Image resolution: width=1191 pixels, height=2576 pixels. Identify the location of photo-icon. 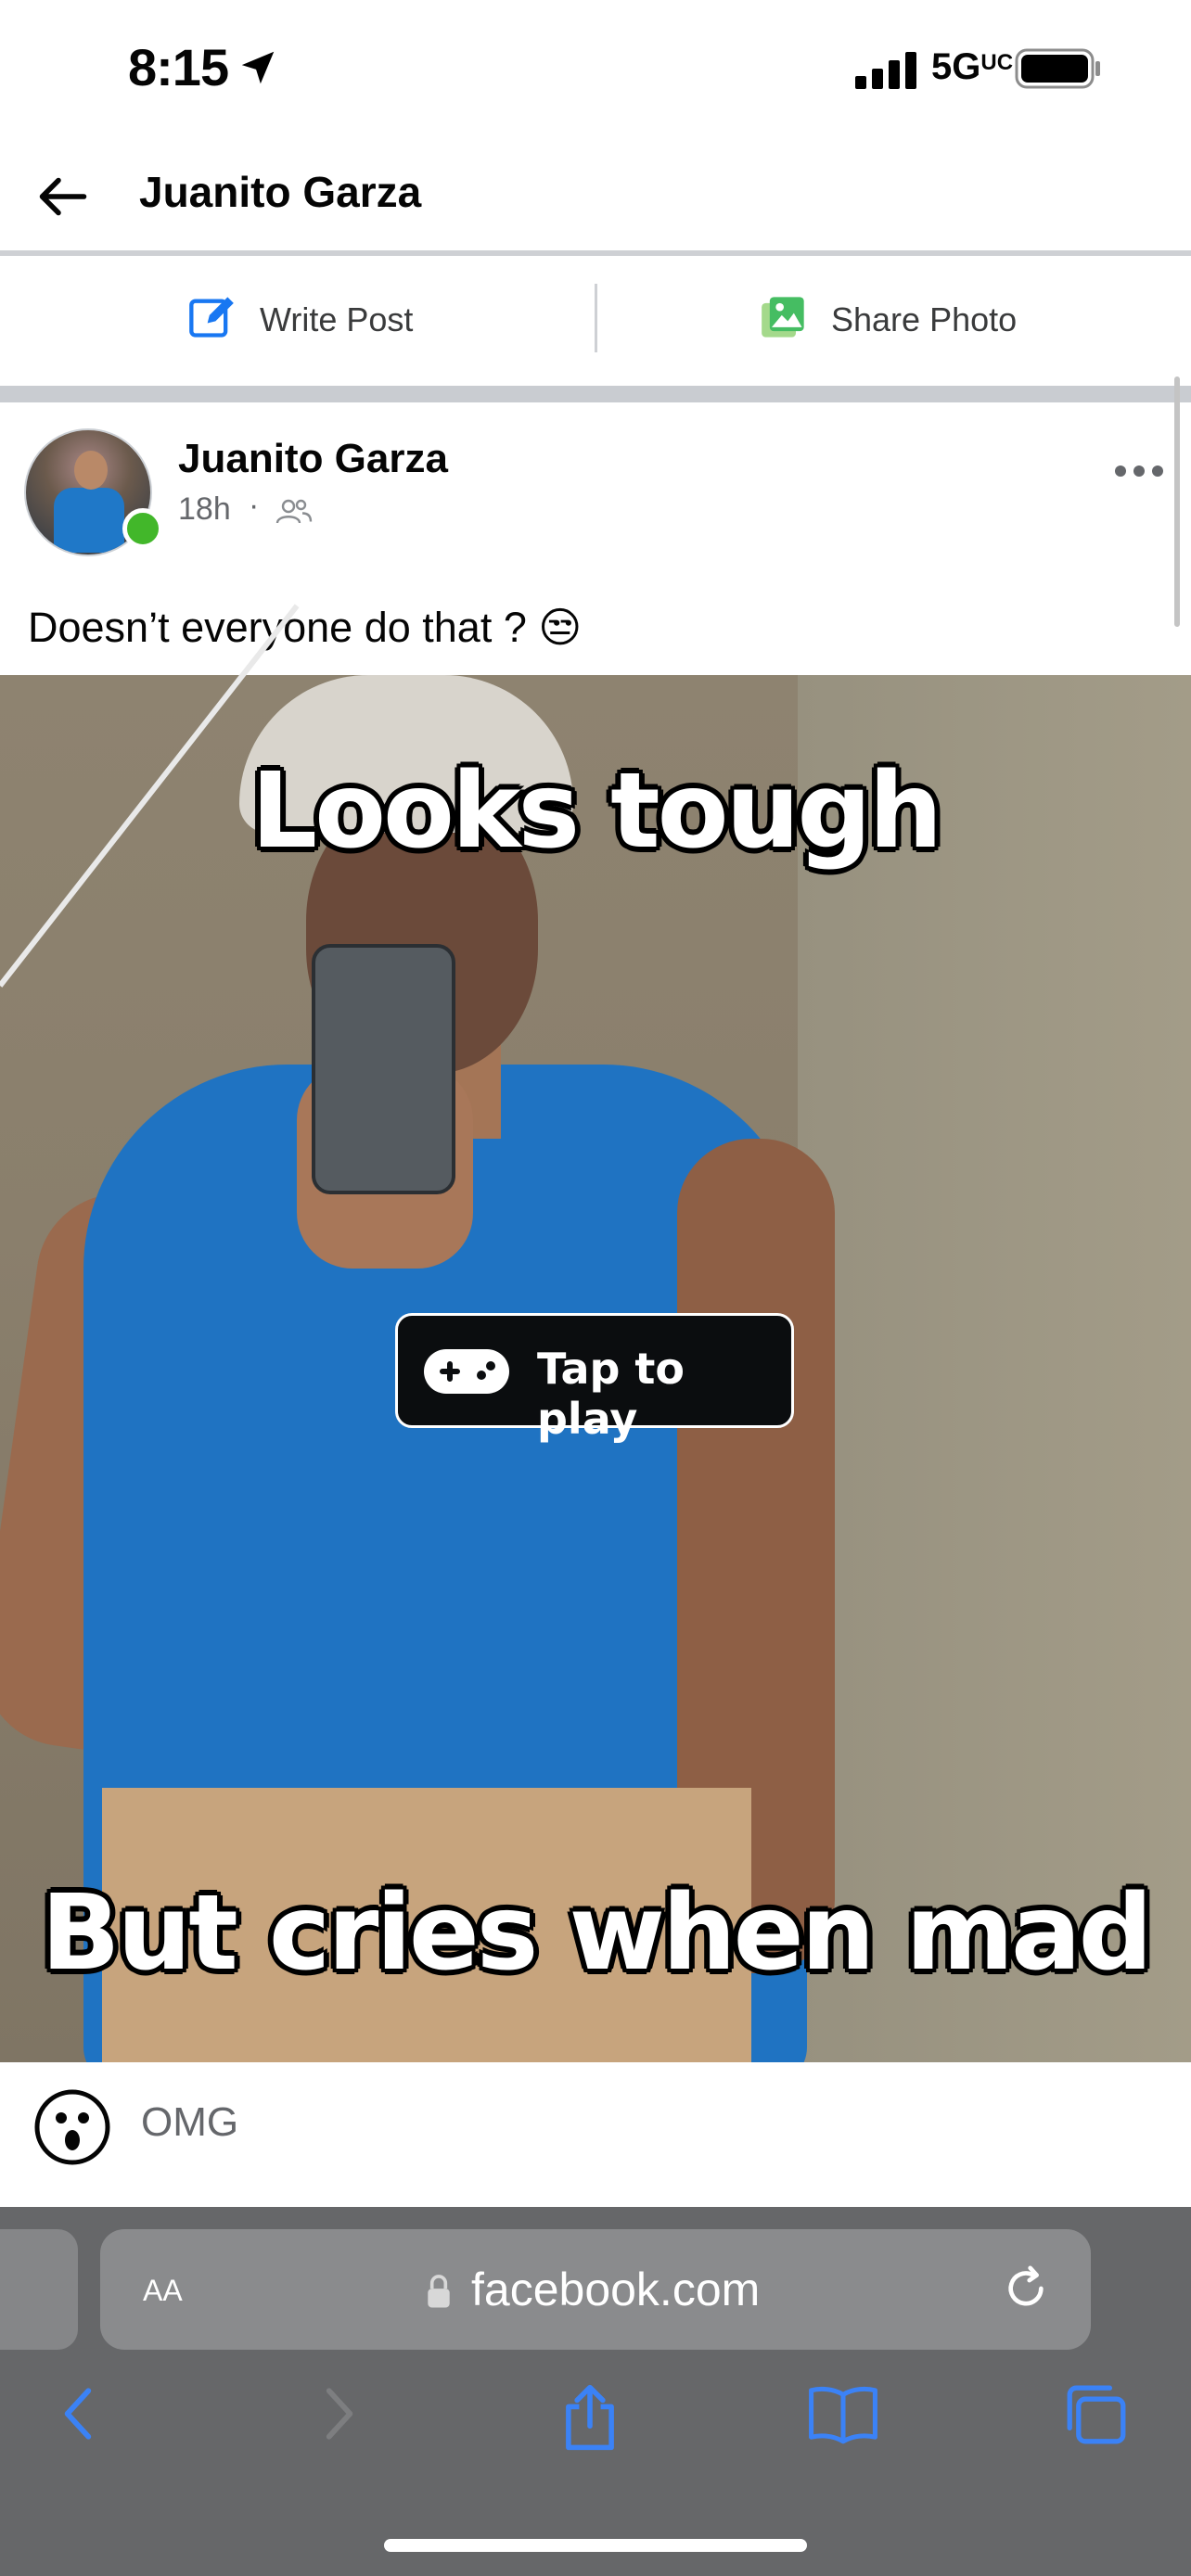
(784, 319).